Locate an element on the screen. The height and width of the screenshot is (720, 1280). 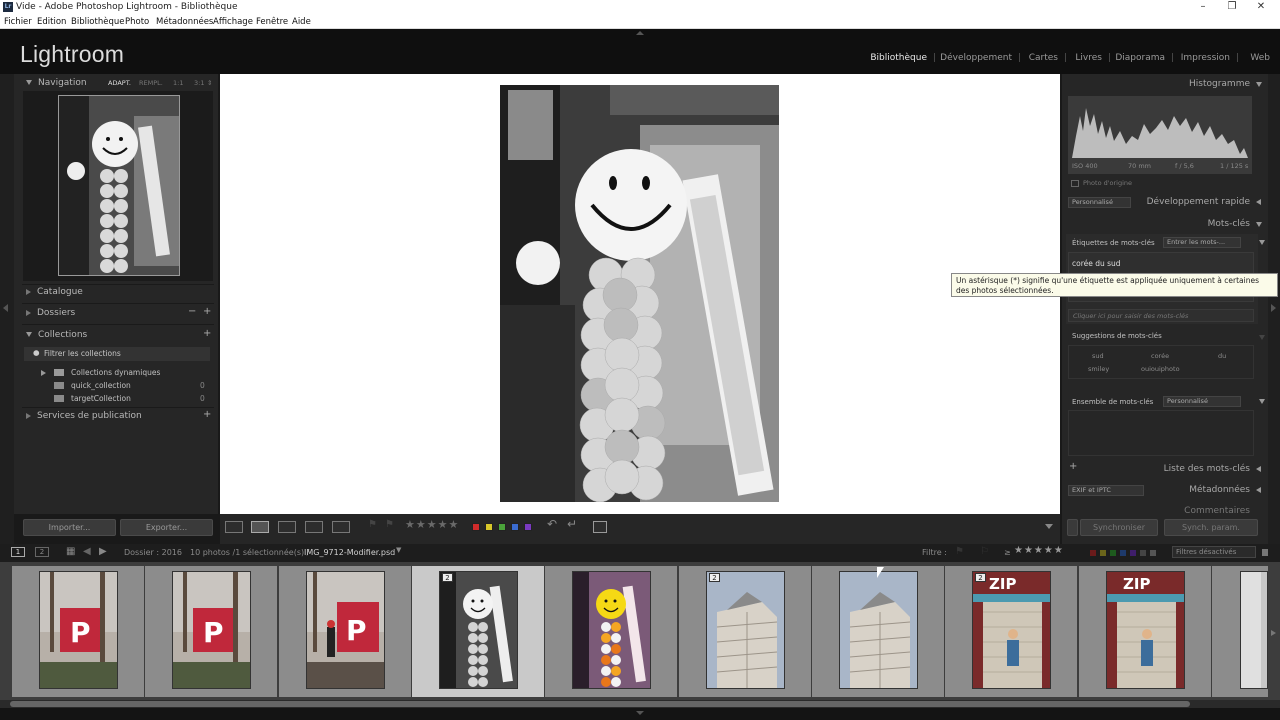
module-impression: Impression is located at coordinates (1205, 58).